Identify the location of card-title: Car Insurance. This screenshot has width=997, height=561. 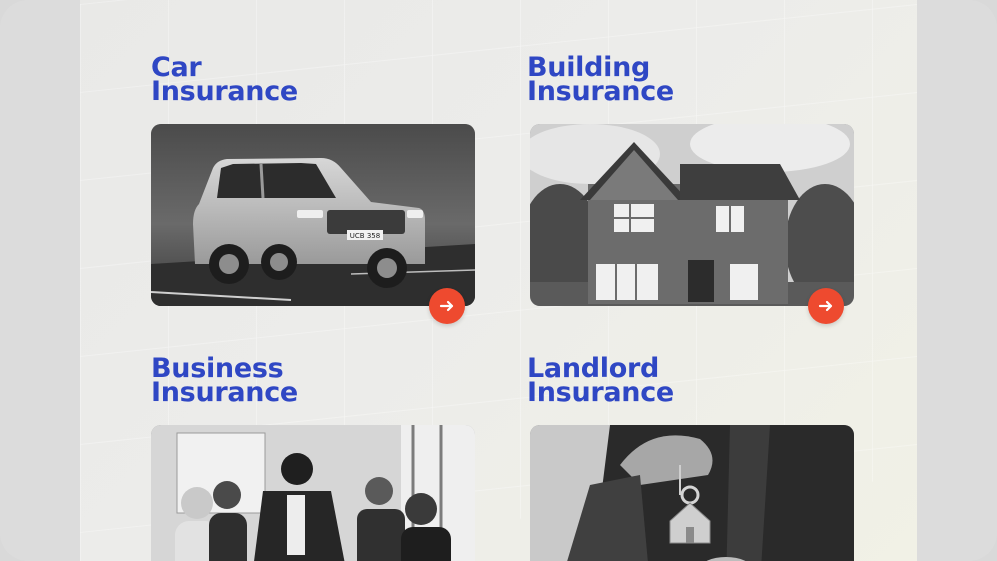
(224, 80).